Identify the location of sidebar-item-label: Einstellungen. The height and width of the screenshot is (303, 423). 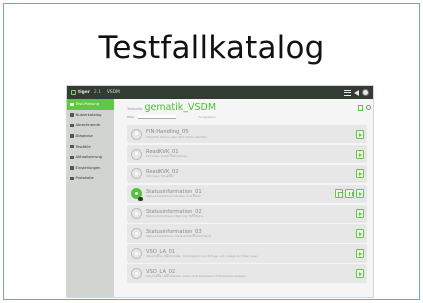
(88, 167).